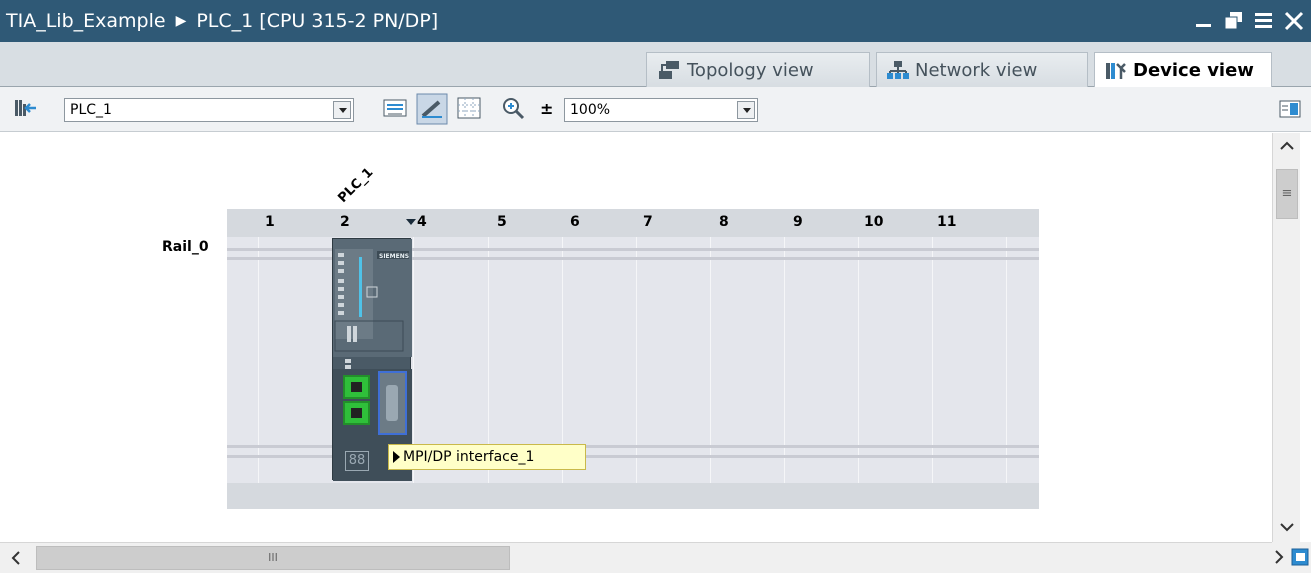 The image size is (1311, 573). I want to click on minimize-icon, so click(1204, 20).